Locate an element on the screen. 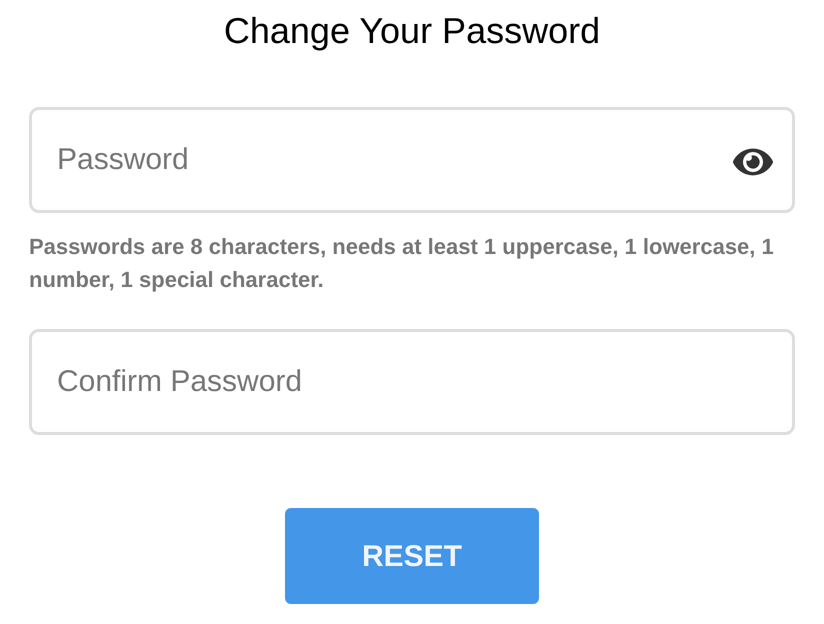 The width and height of the screenshot is (824, 624). page-title: Change Your Password is located at coordinates (412, 31).